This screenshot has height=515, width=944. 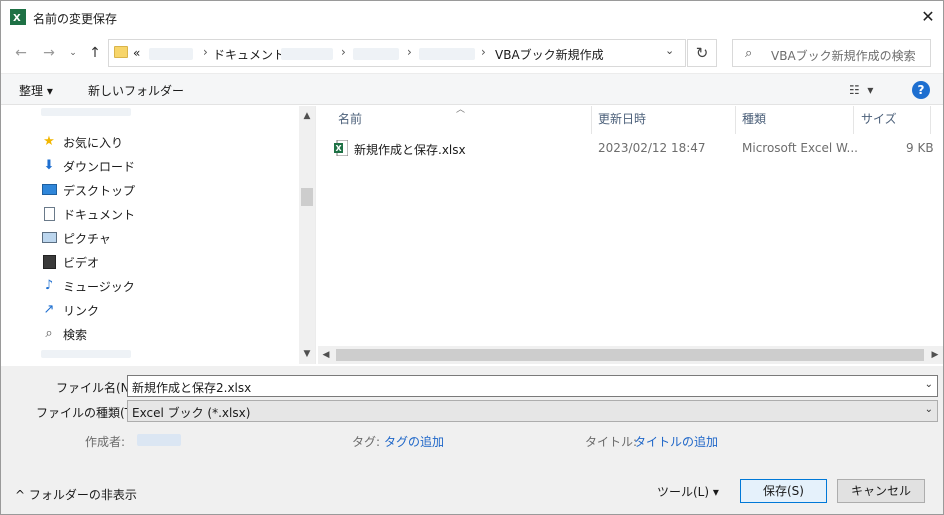 What do you see at coordinates (99, 215) in the screenshot?
I see `sidebar-item-label: ドキュメント` at bounding box center [99, 215].